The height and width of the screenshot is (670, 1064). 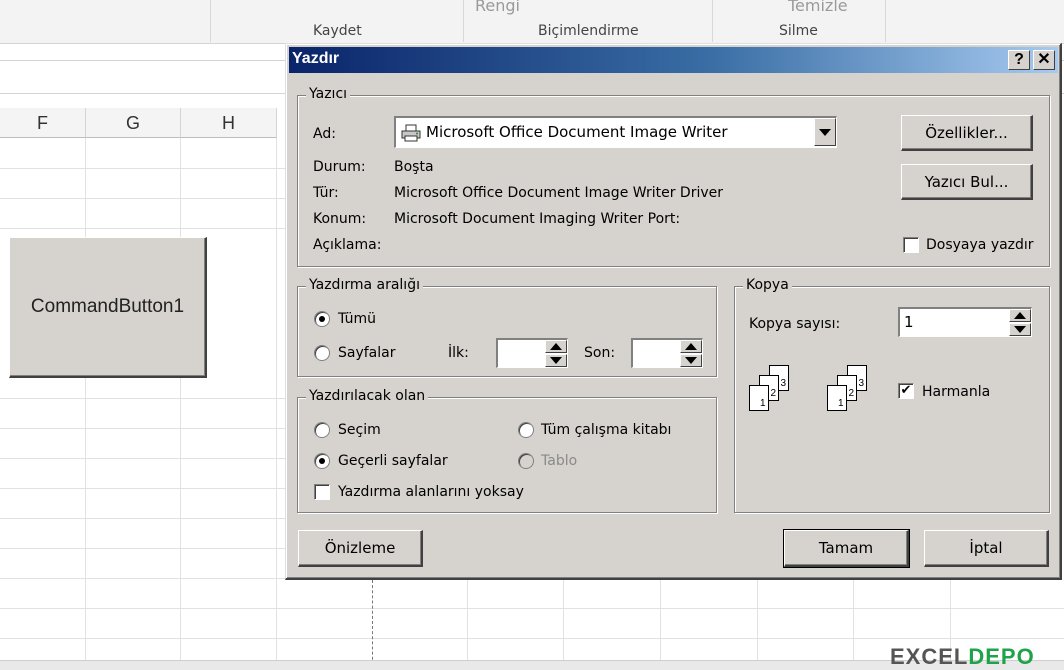 I want to click on ribbon-text-temizle: Temizle, so click(x=818, y=7).